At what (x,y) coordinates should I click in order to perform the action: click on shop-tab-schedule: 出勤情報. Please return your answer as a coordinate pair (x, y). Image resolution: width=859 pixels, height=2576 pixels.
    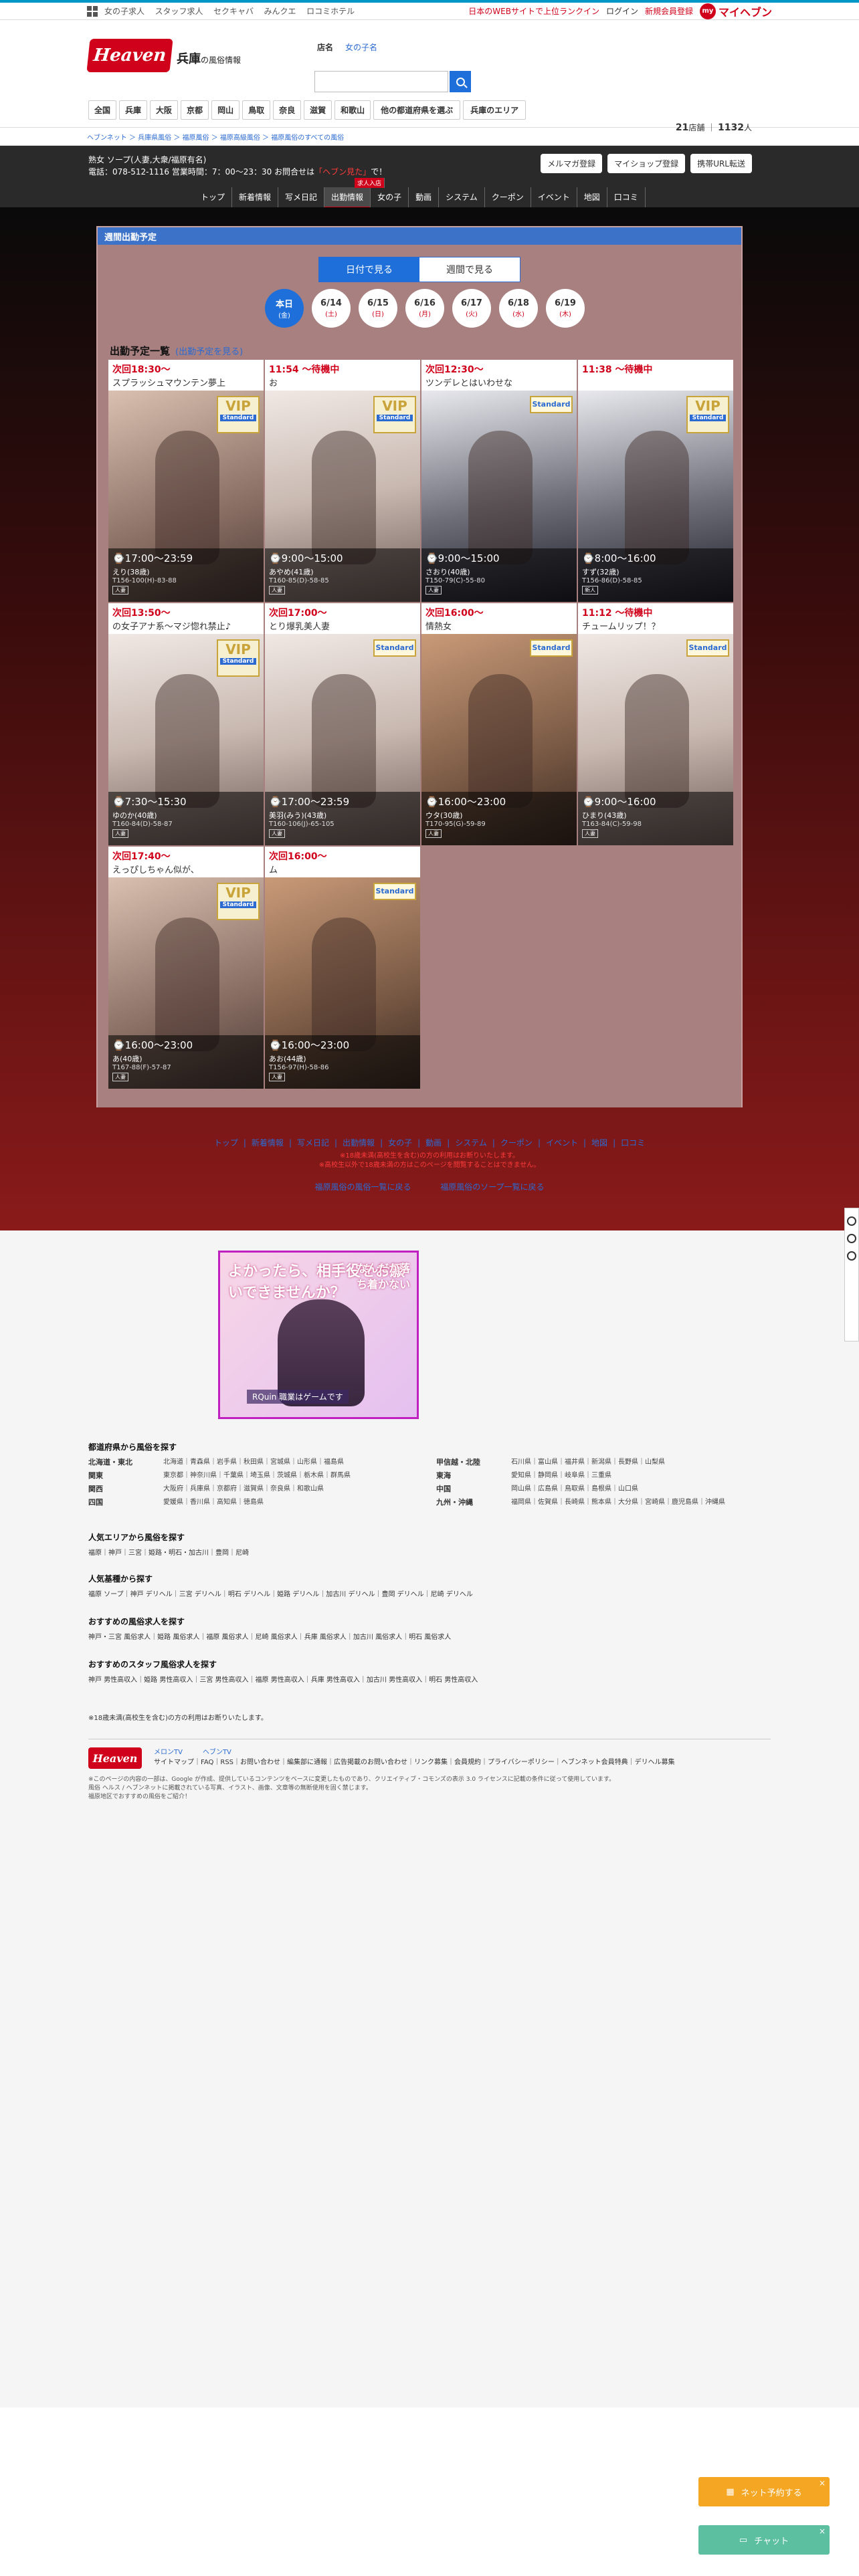
    Looking at the image, I should click on (347, 198).